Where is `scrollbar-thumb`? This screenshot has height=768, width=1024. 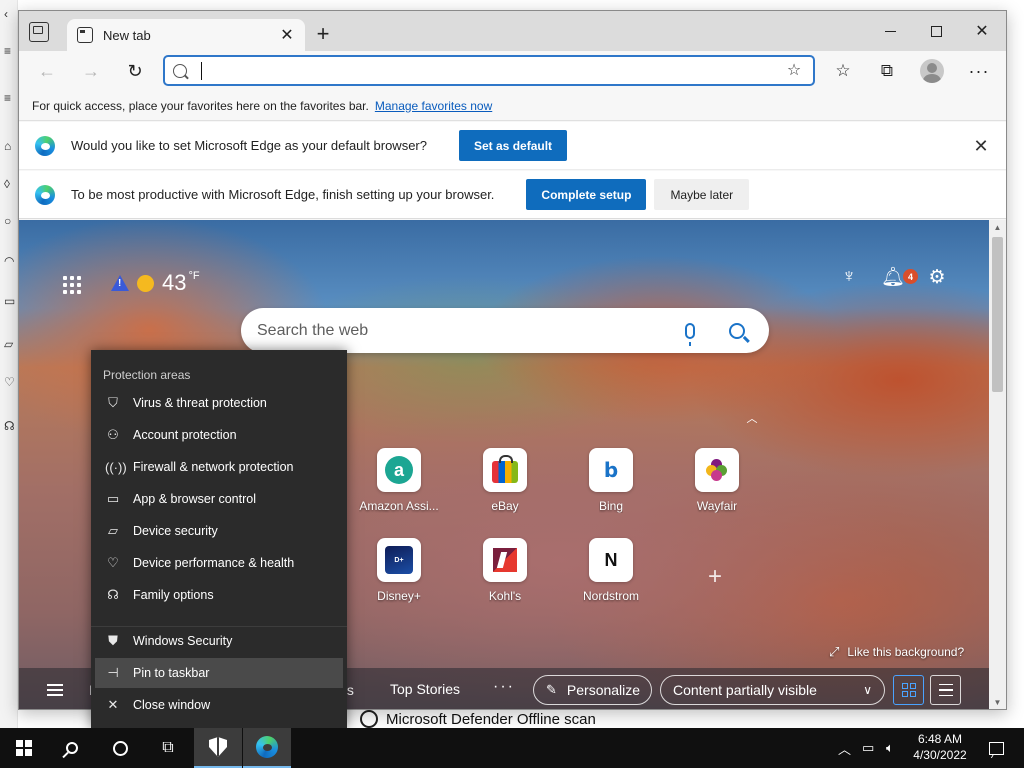
scrollbar-thumb is located at coordinates (997, 314).